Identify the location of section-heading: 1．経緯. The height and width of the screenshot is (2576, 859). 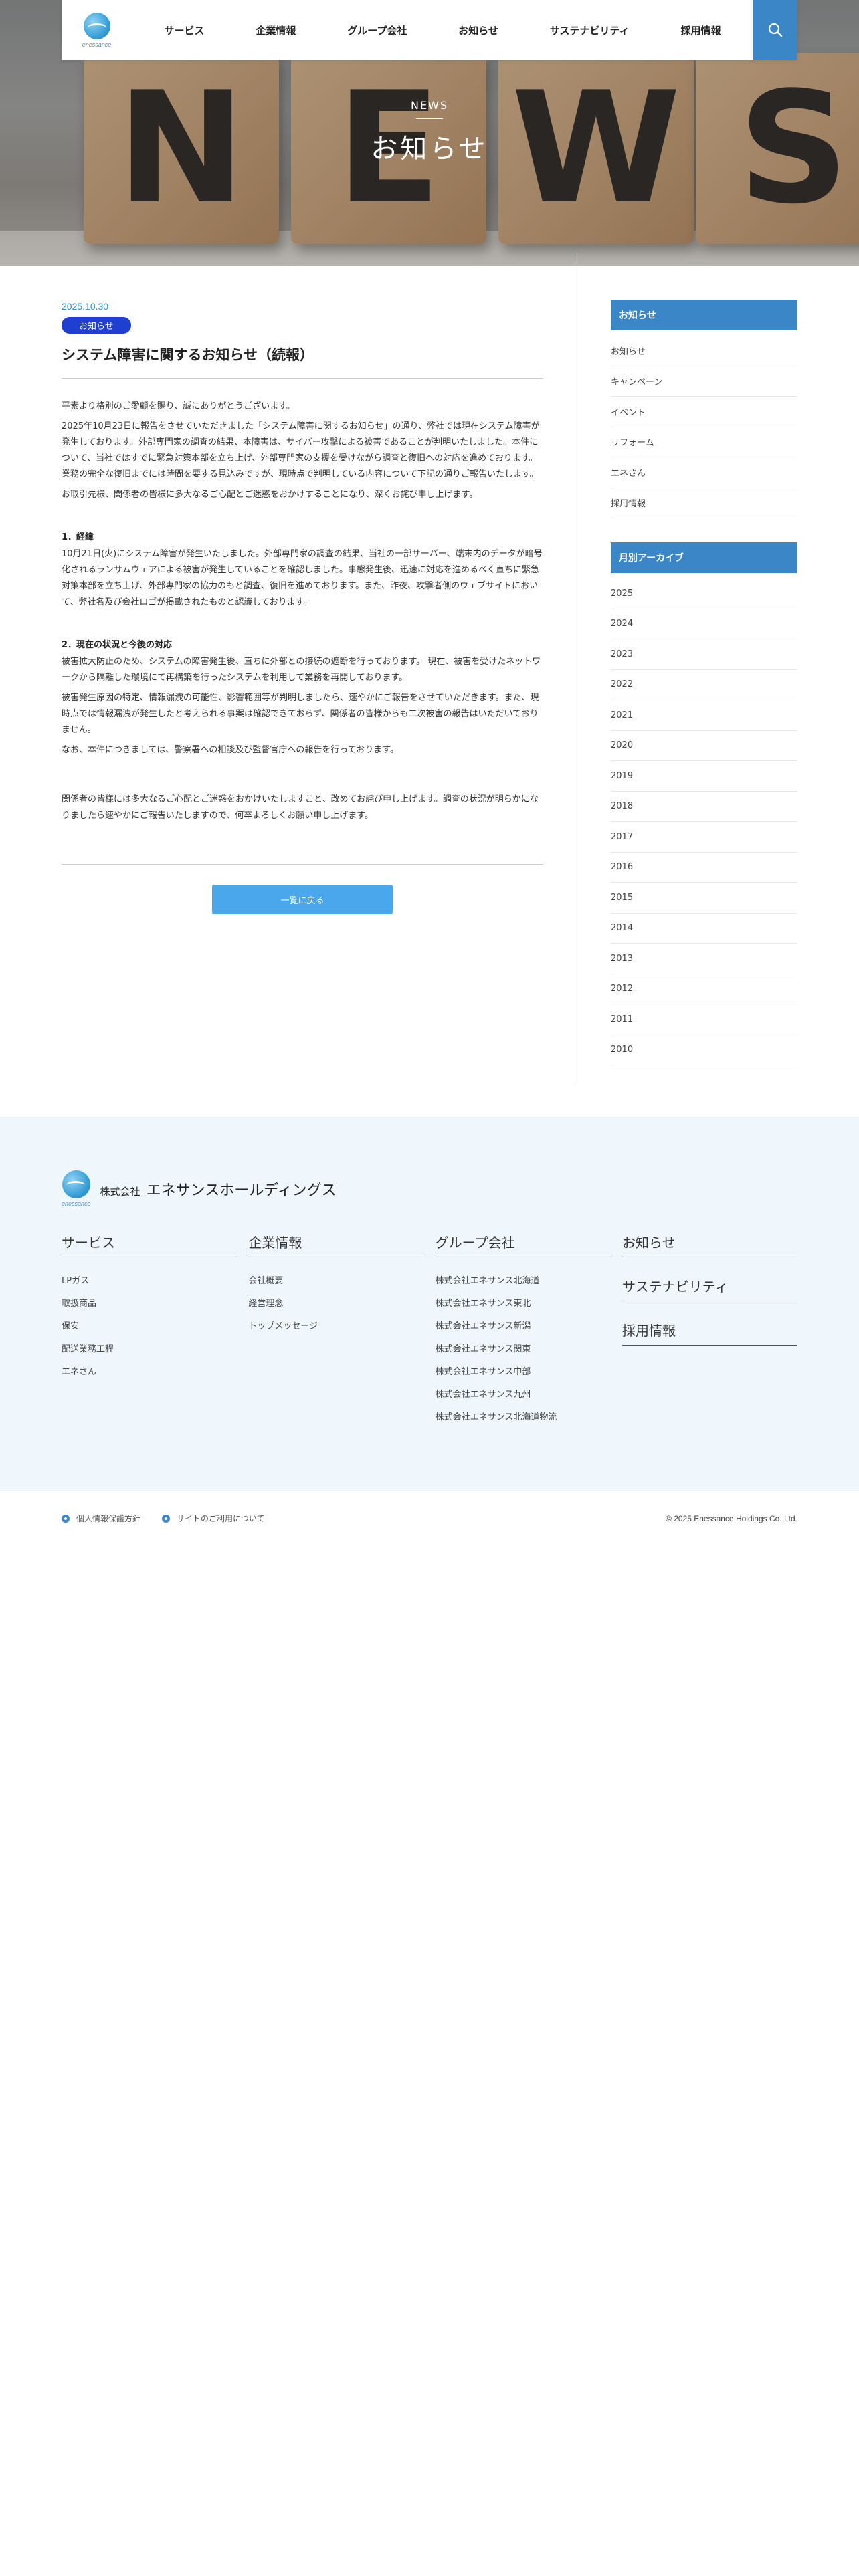
(78, 537).